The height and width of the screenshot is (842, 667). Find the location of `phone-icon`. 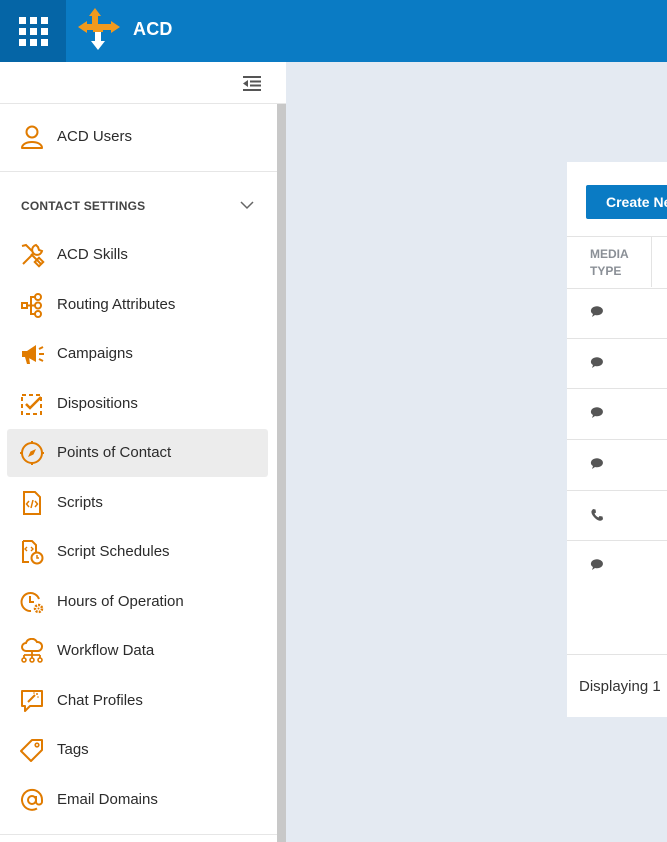

phone-icon is located at coordinates (597, 515).